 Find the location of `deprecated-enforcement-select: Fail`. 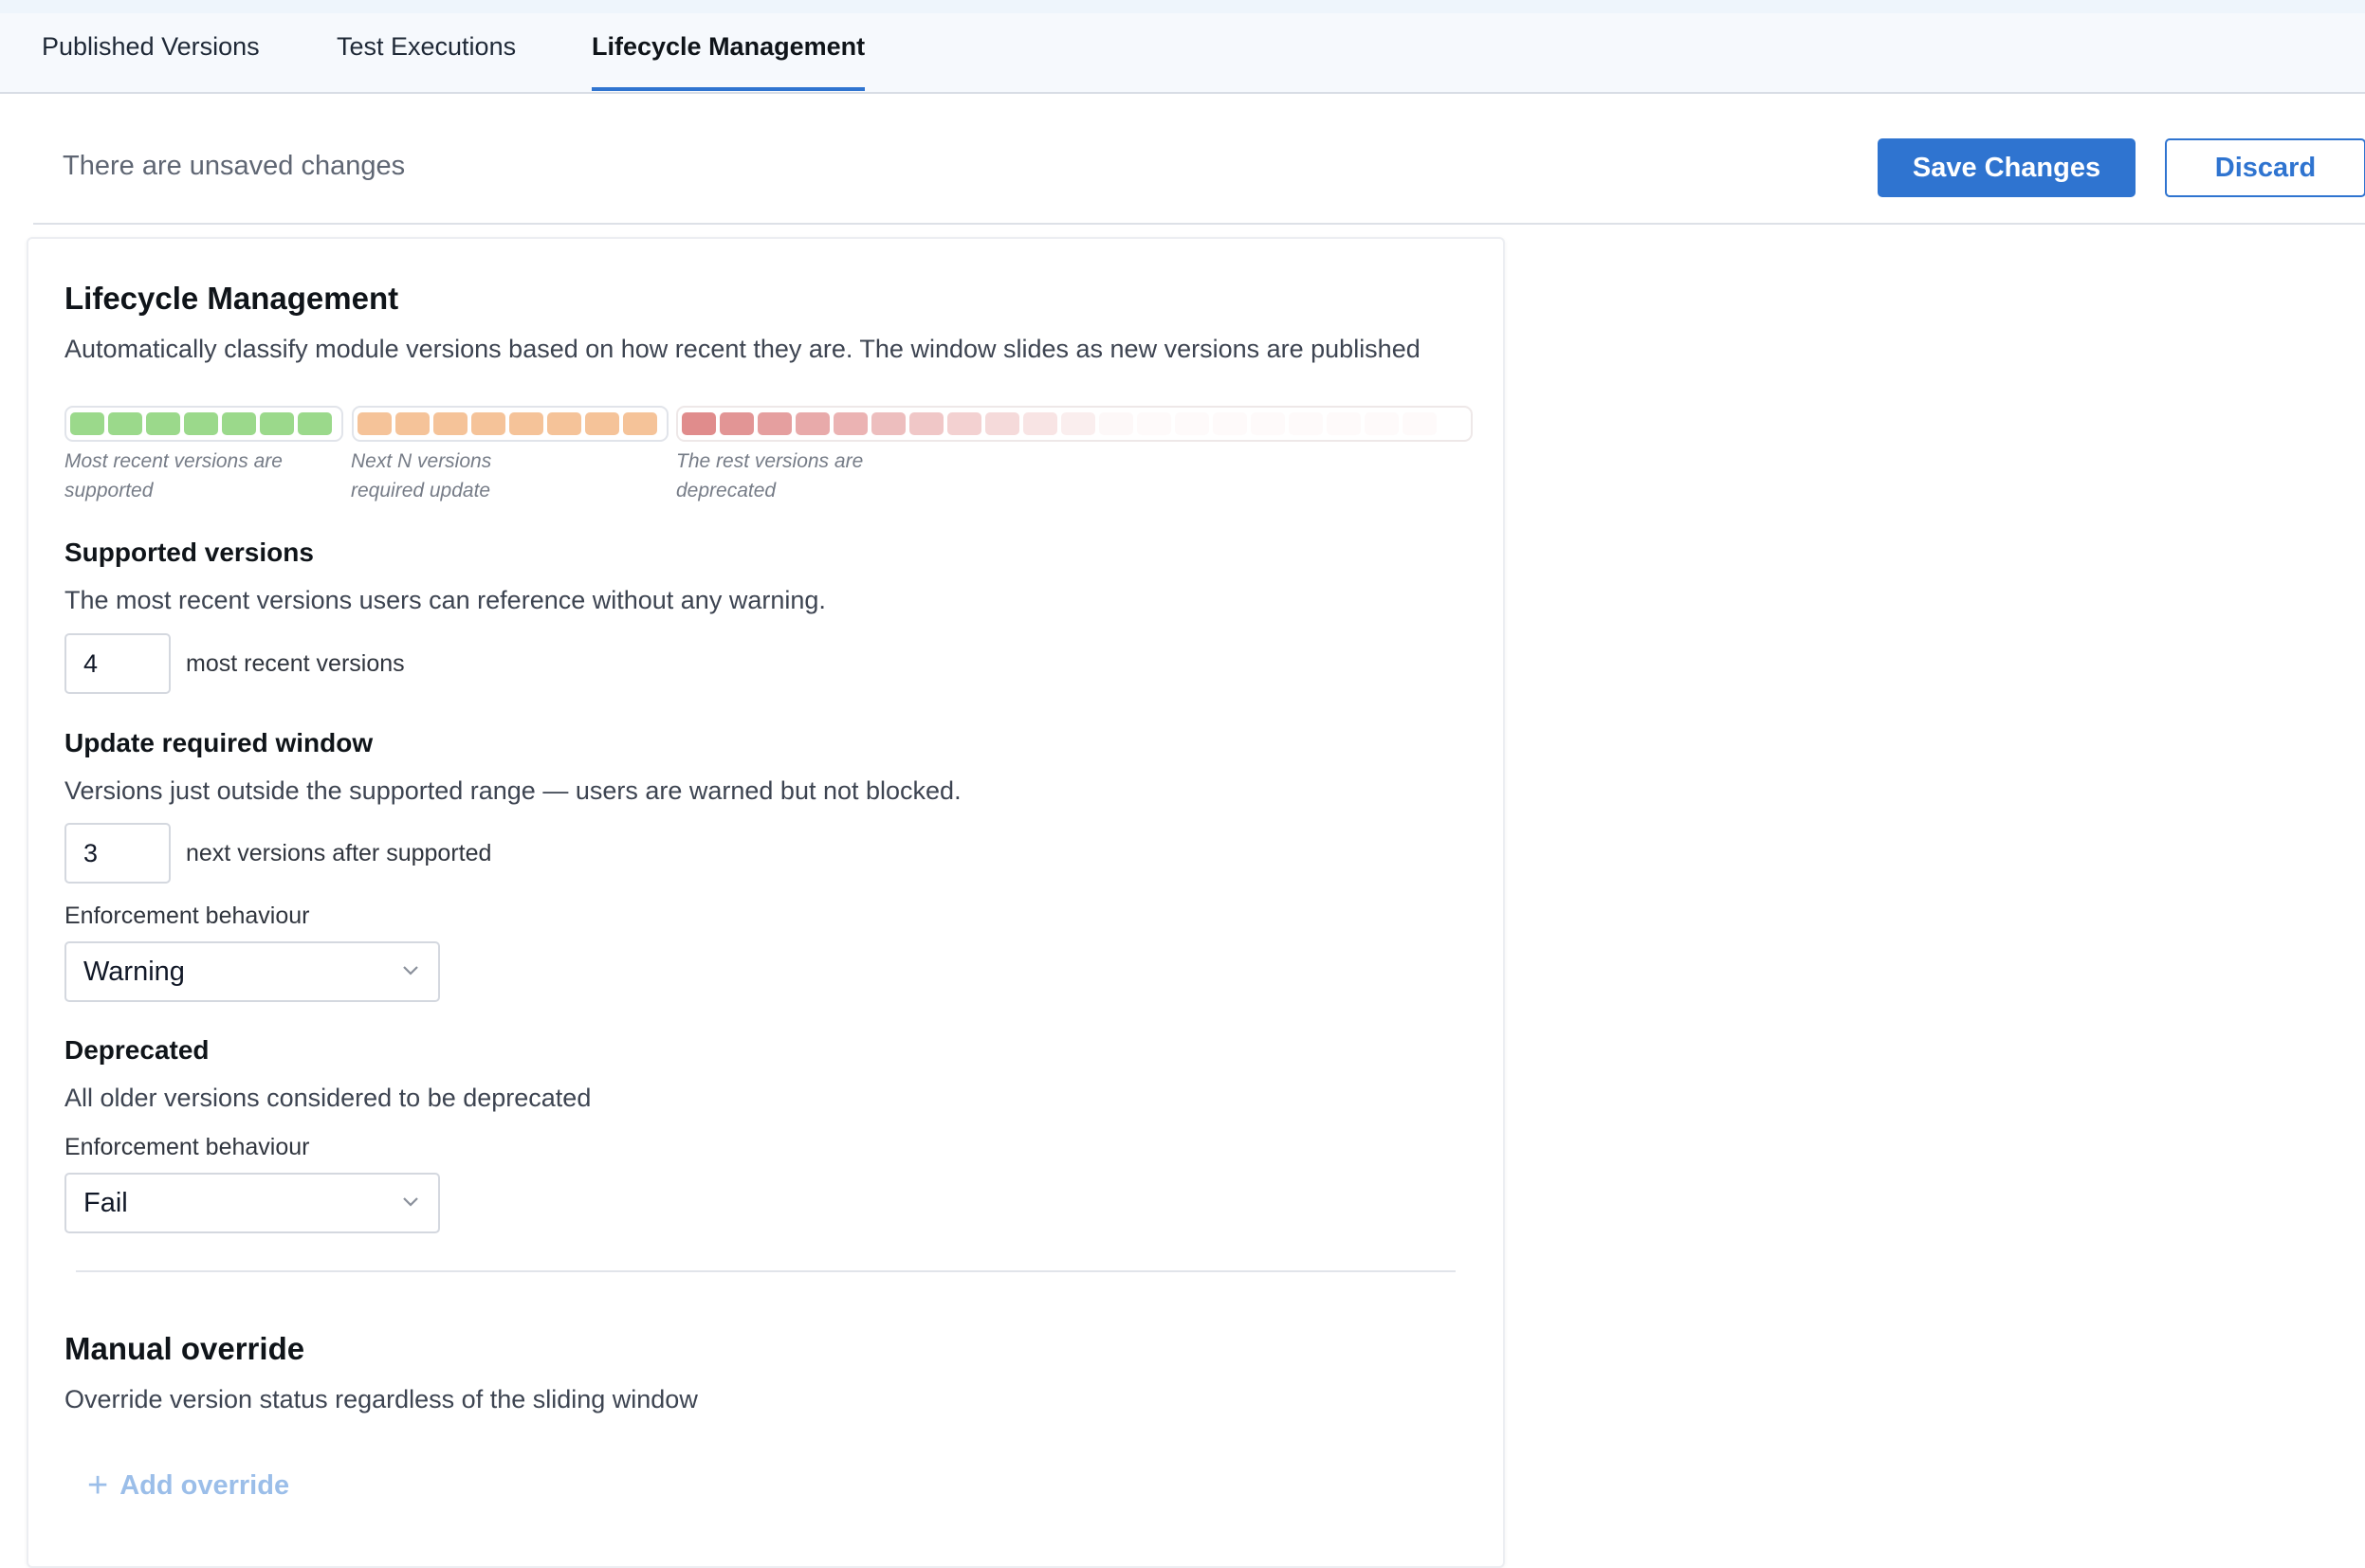

deprecated-enforcement-select: Fail is located at coordinates (252, 1203).